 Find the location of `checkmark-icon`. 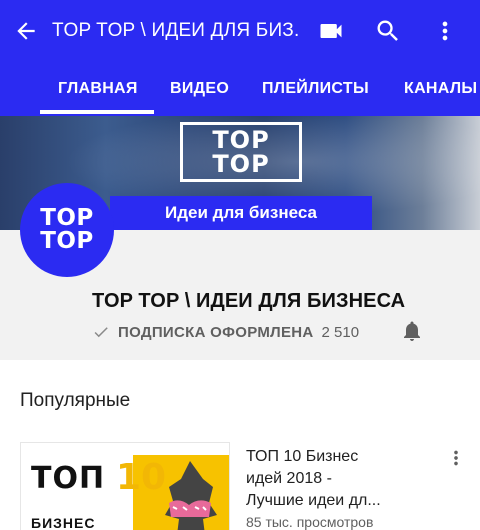

checkmark-icon is located at coordinates (101, 332).